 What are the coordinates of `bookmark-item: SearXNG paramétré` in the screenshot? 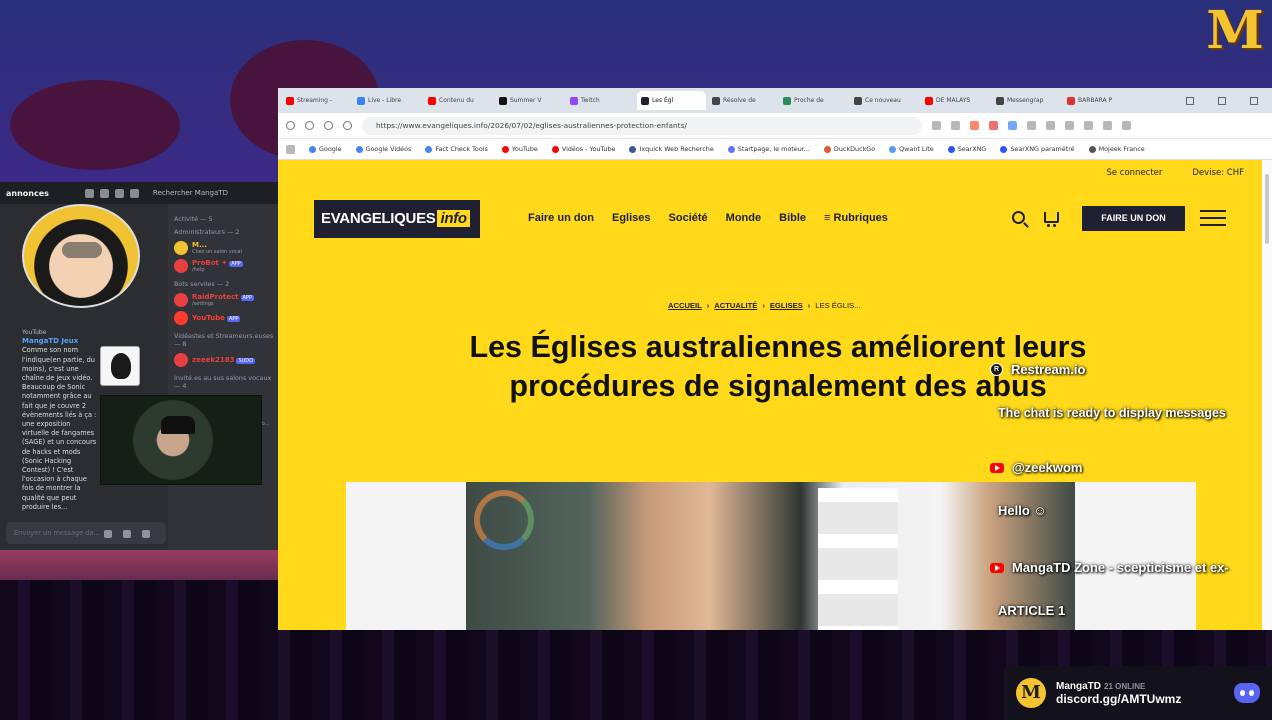 It's located at (1037, 149).